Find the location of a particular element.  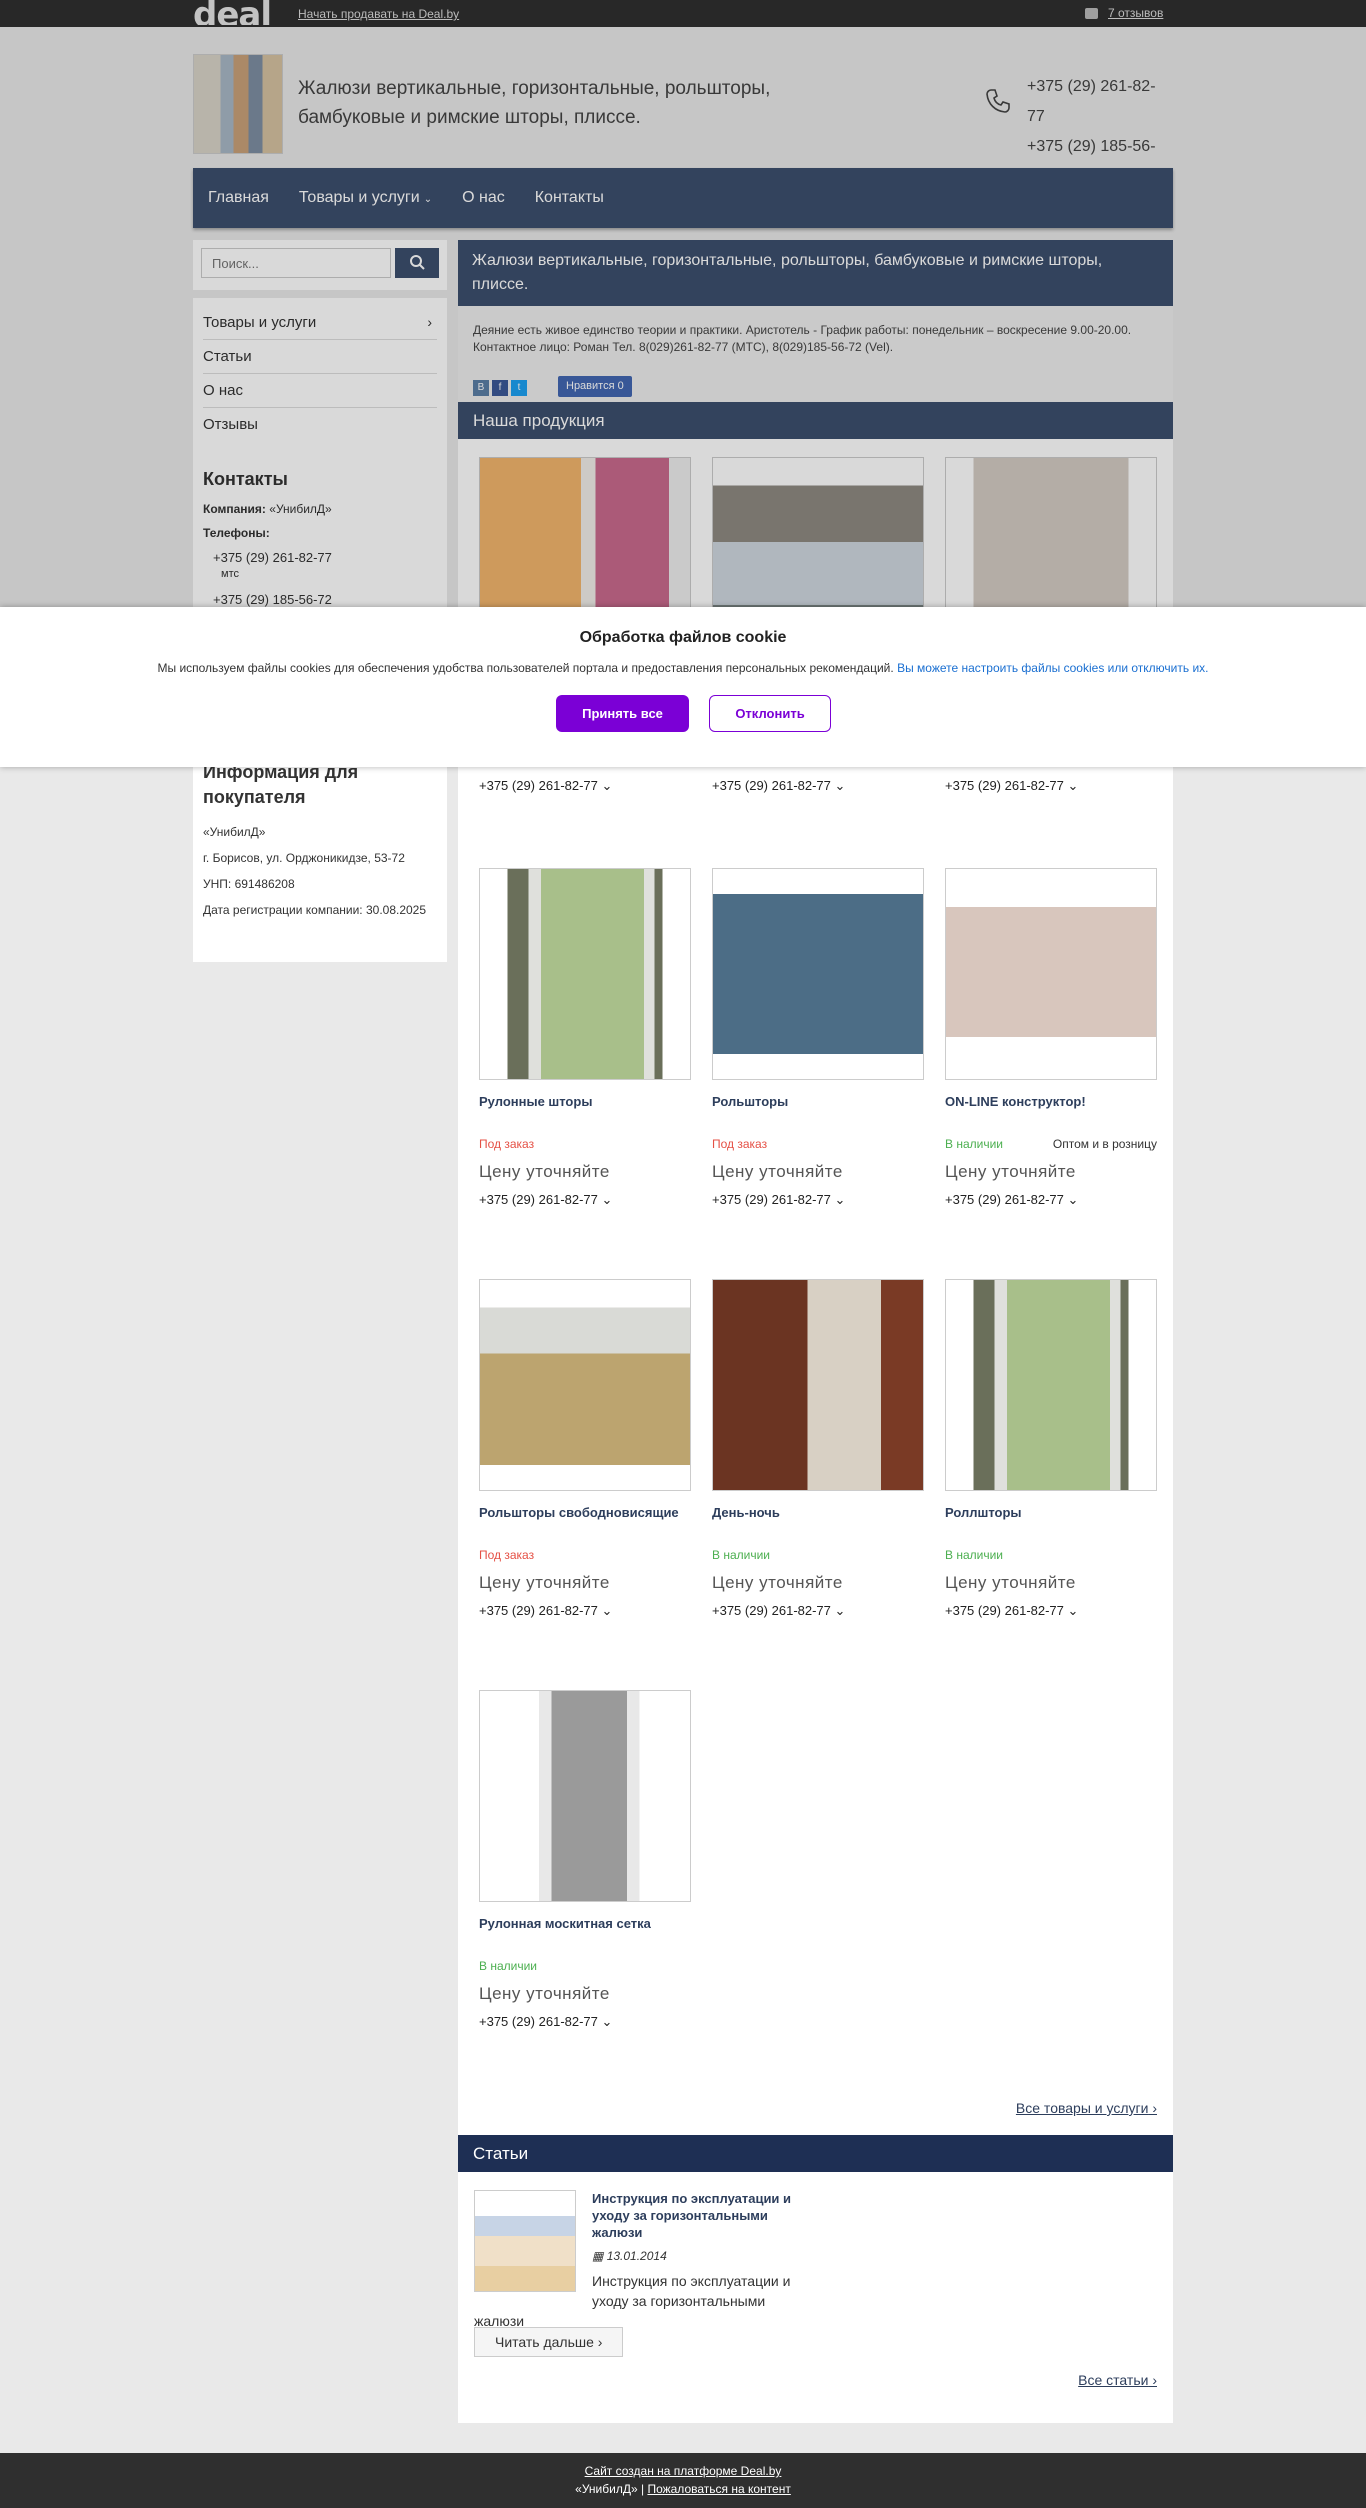

product-name: Рольшторы свободновисящие is located at coordinates (585, 1522).